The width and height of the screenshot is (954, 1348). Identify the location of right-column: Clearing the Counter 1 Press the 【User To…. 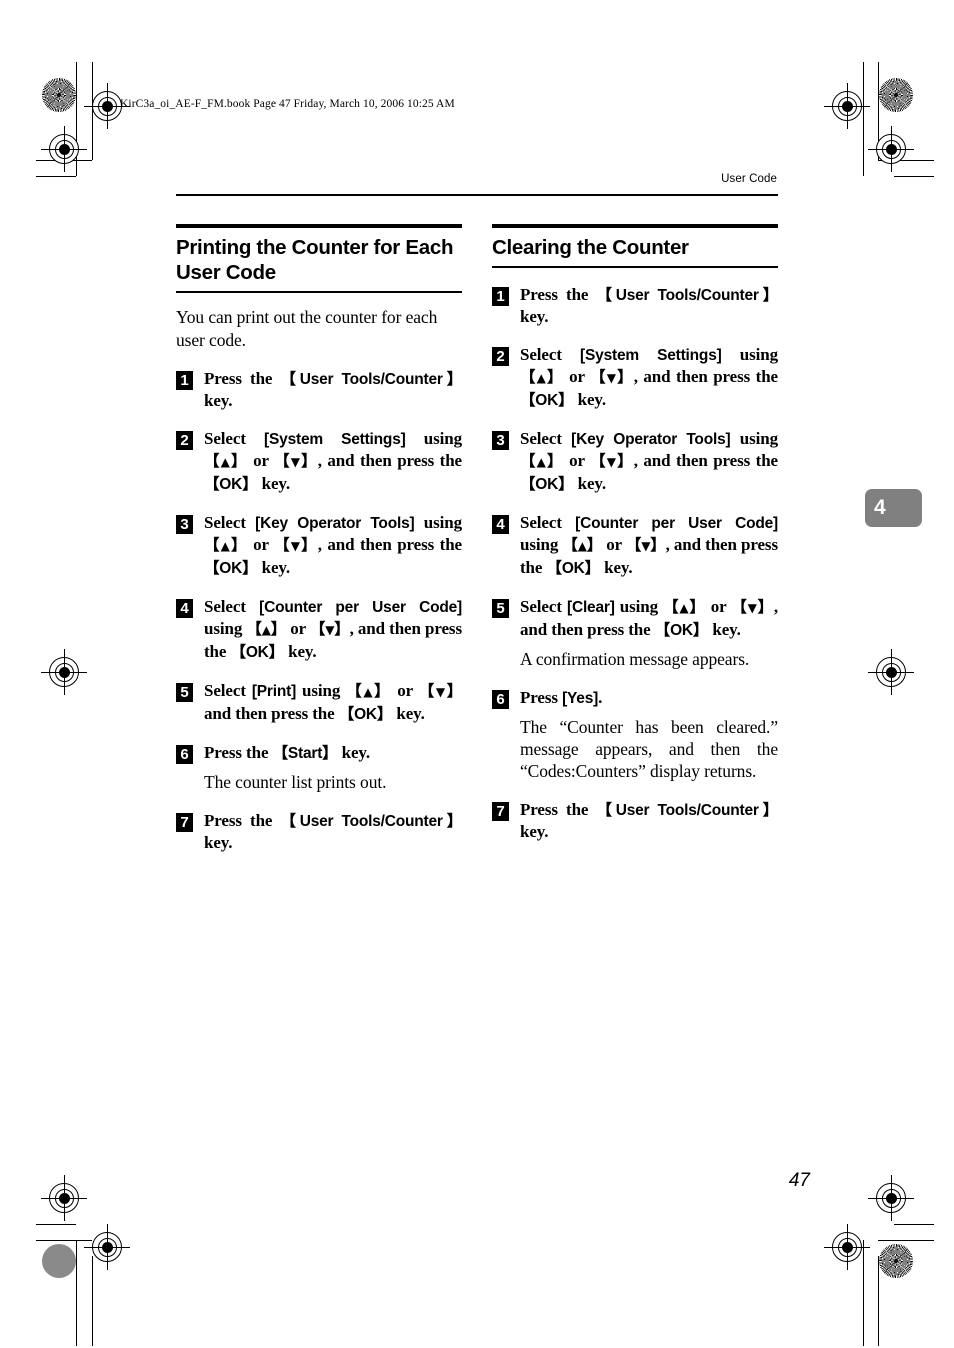
(635, 533).